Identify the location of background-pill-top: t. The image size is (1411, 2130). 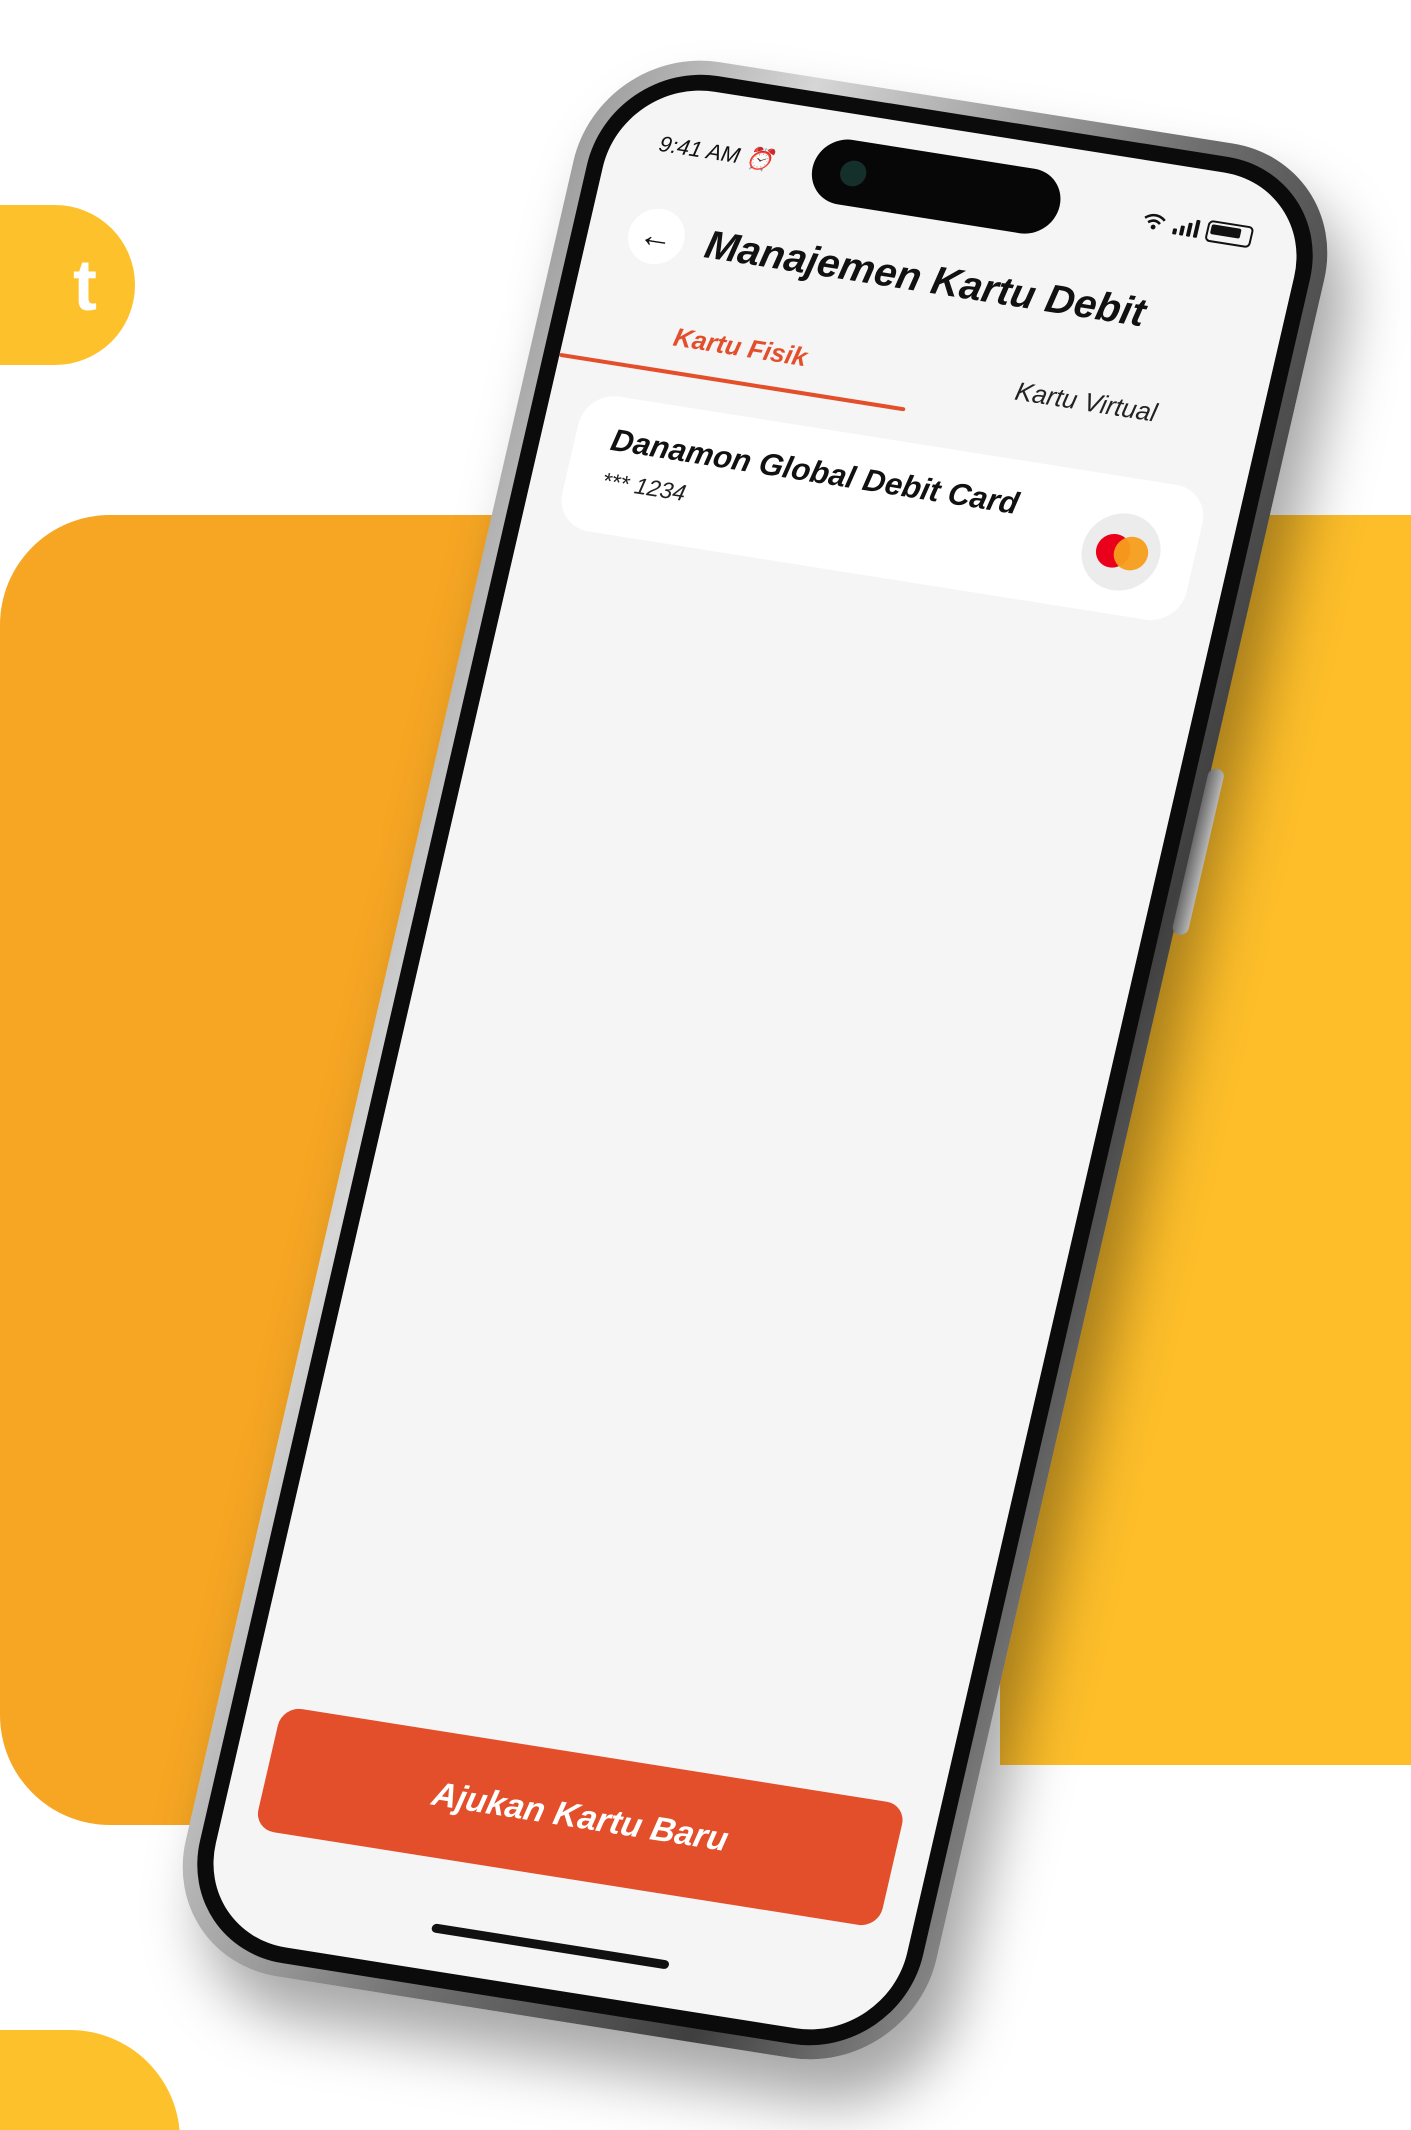
(67, 285).